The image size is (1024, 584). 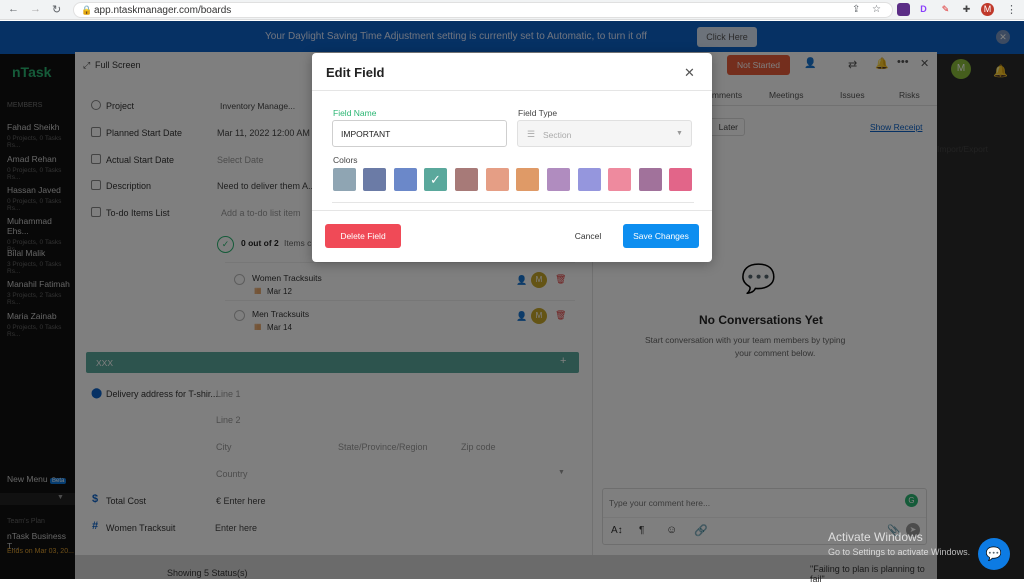 What do you see at coordinates (924, 63) in the screenshot?
I see `close-panel-icon: ✕` at bounding box center [924, 63].